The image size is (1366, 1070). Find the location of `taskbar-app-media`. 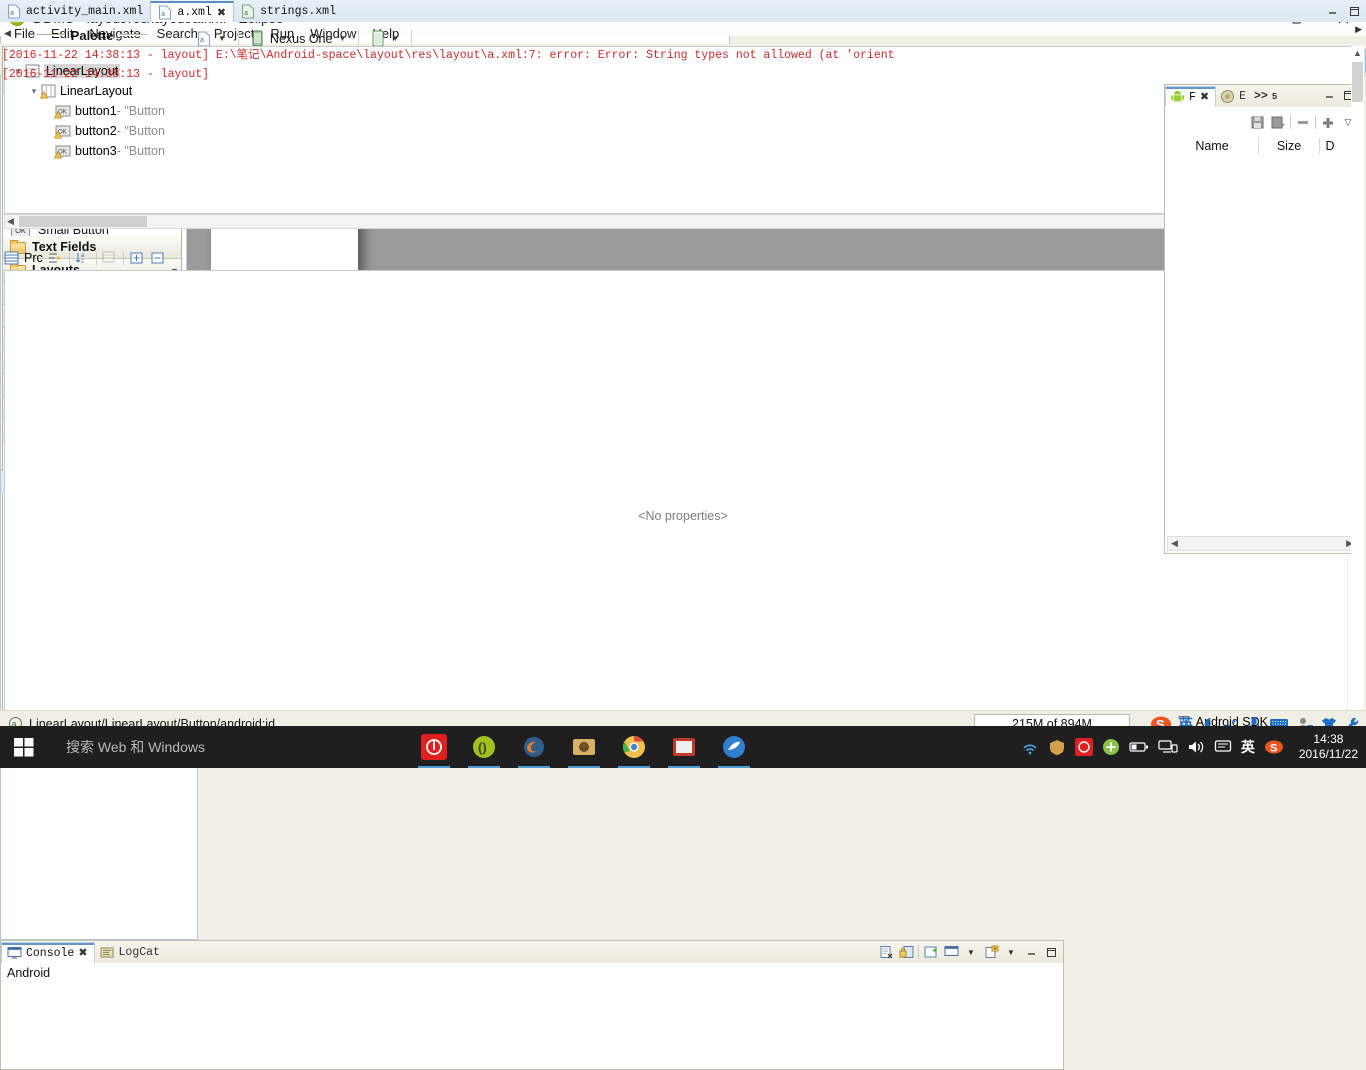

taskbar-app-media is located at coordinates (684, 747).